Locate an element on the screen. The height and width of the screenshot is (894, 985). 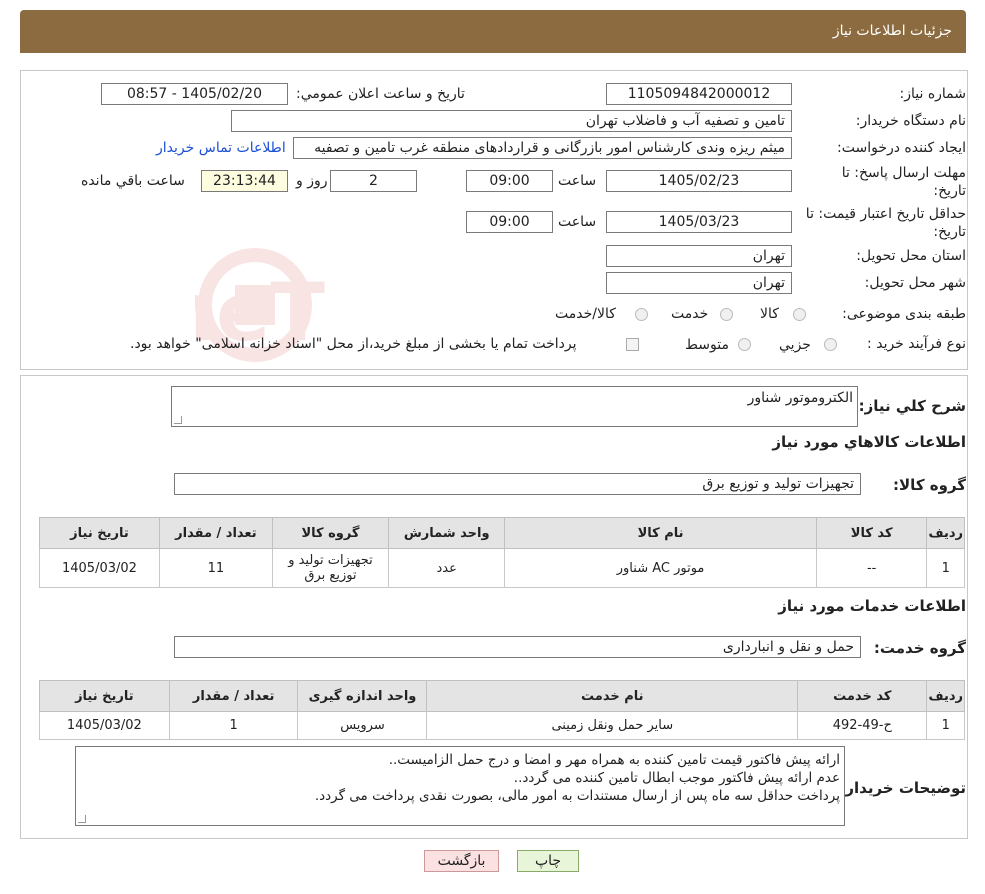
city-label: شهر محل تحویل: is located at coordinates (915, 283).